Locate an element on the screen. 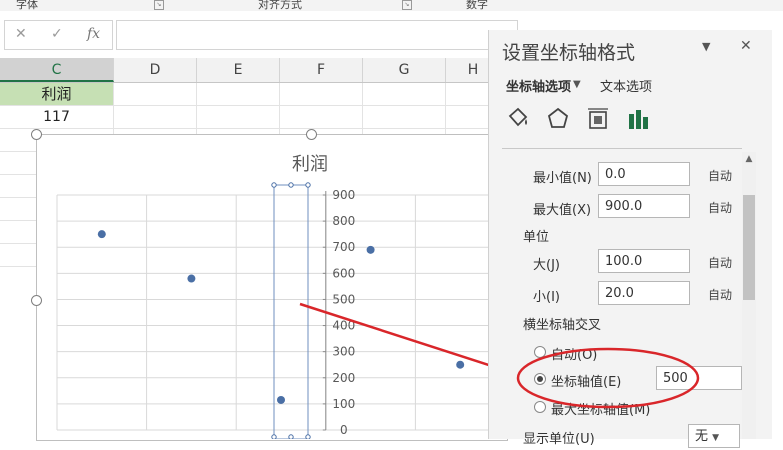 This screenshot has height=450, width=783. scroll-up-arrow-icon: ▲ is located at coordinates (749, 159).